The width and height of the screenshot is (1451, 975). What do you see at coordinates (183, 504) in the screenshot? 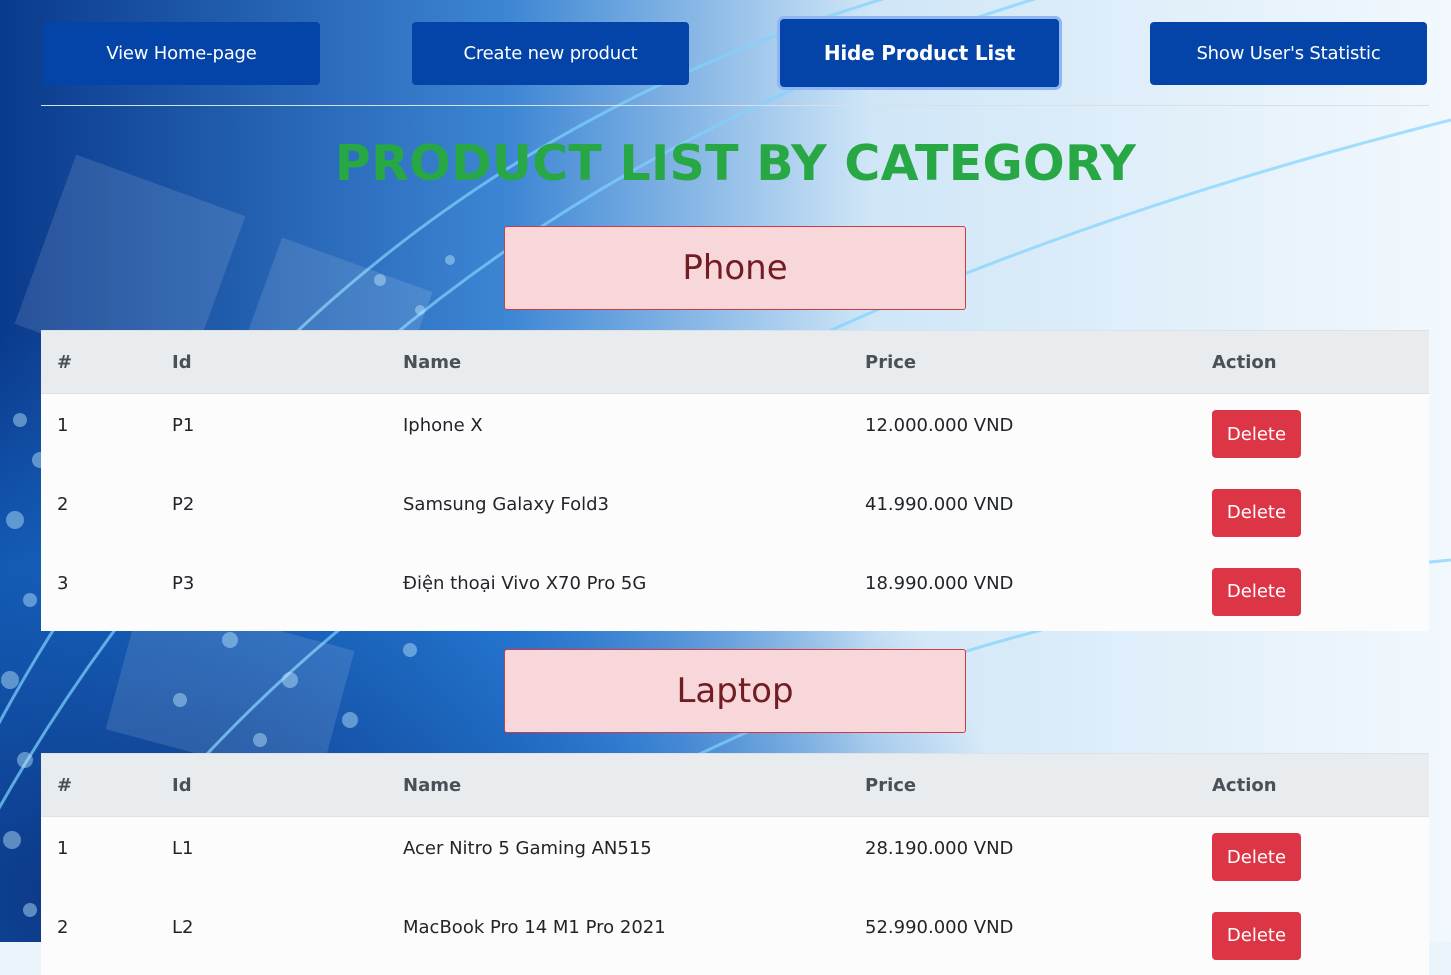
I see `product-id: P2` at bounding box center [183, 504].